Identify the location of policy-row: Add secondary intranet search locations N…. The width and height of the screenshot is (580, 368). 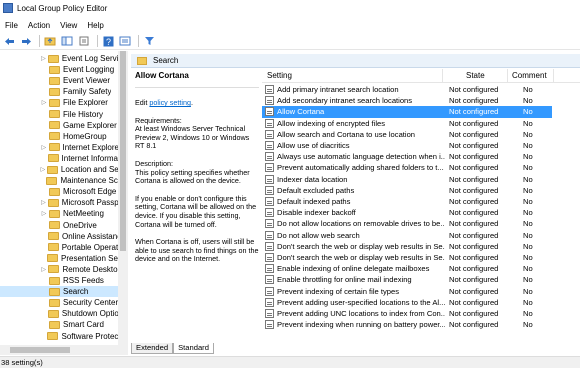
(407, 100).